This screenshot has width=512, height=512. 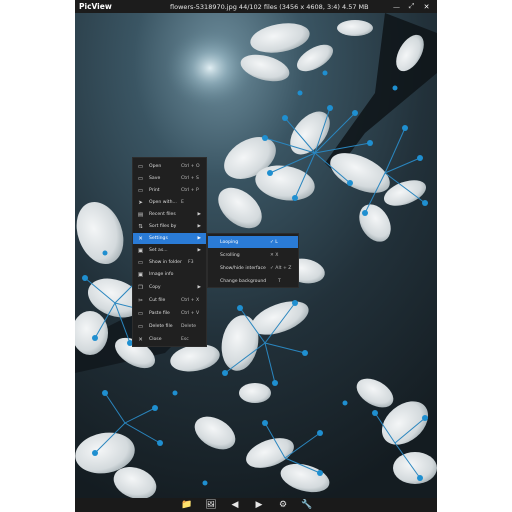 I want to click on menu-item-label: Show in folder, so click(x=165, y=262).